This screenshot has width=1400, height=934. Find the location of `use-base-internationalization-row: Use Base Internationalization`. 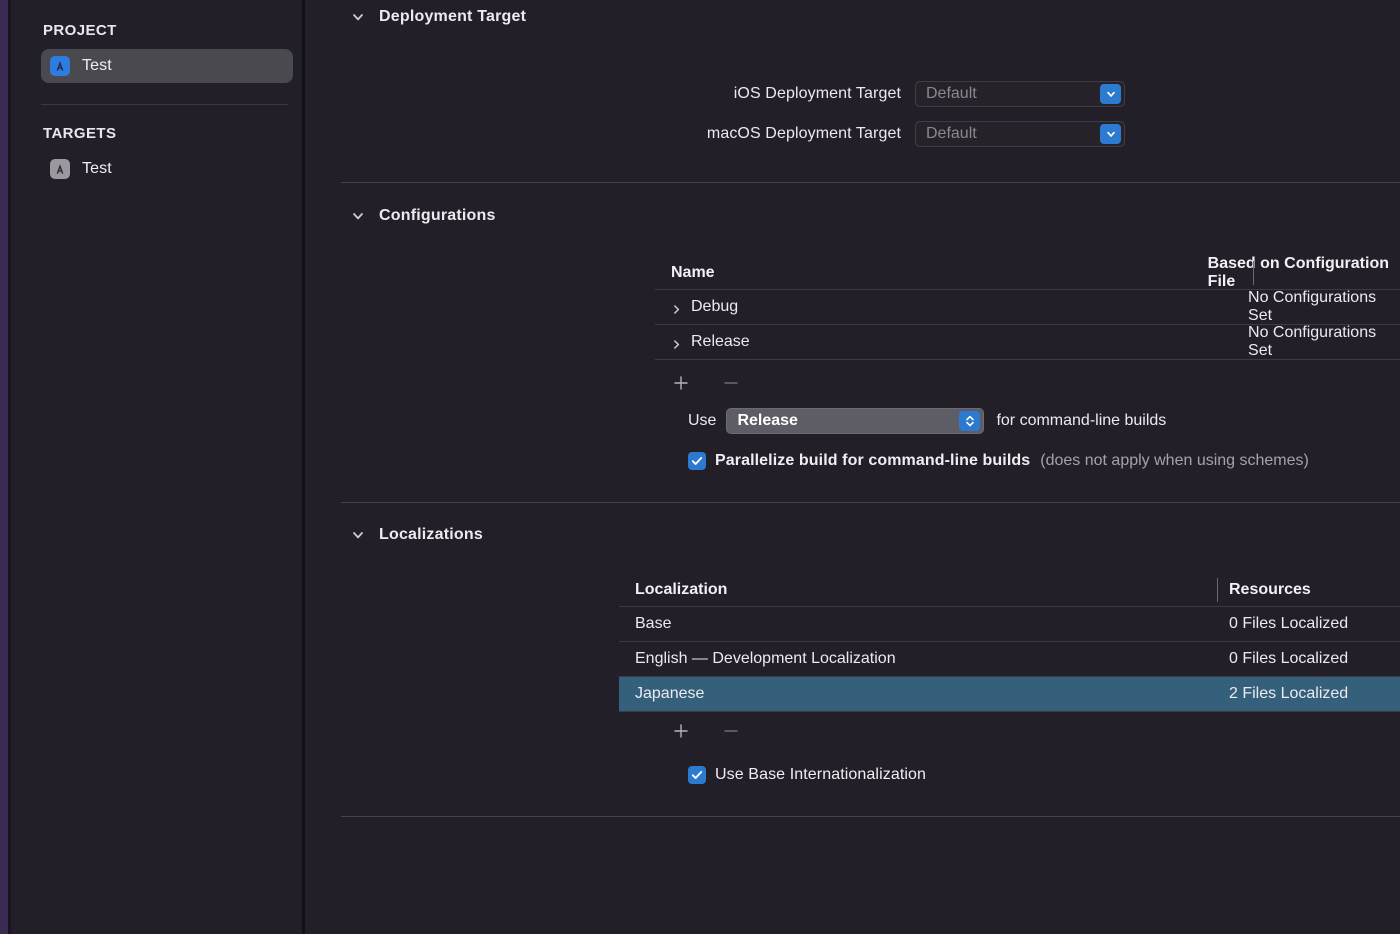

use-base-internationalization-row: Use Base Internationalization is located at coordinates (852, 775).